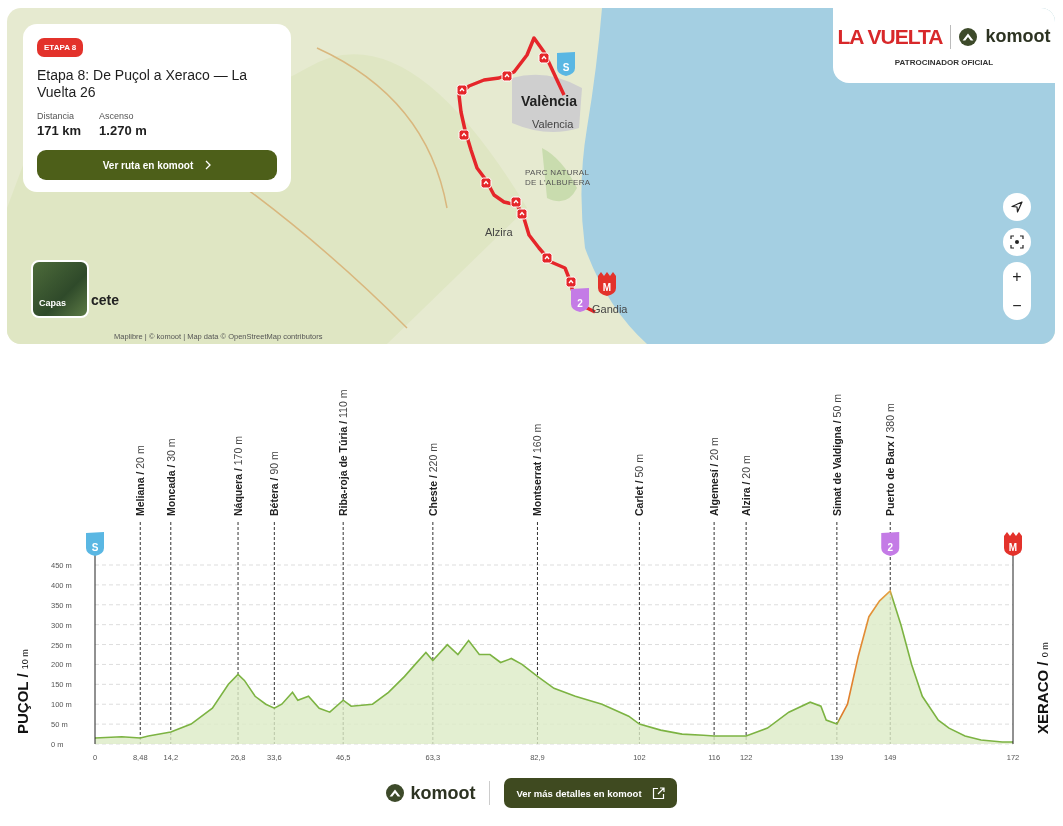  Describe the element at coordinates (499, 232) in the screenshot. I see `place-label: Alzira` at that location.